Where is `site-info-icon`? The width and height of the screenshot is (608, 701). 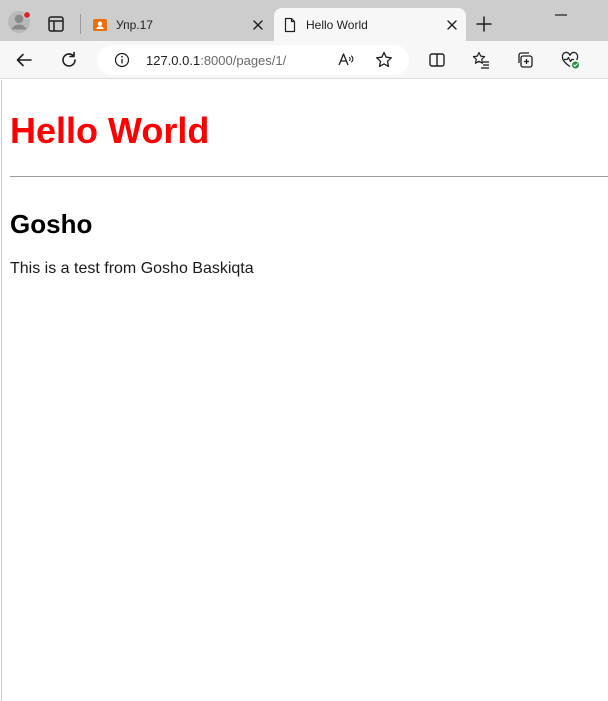 site-info-icon is located at coordinates (122, 60).